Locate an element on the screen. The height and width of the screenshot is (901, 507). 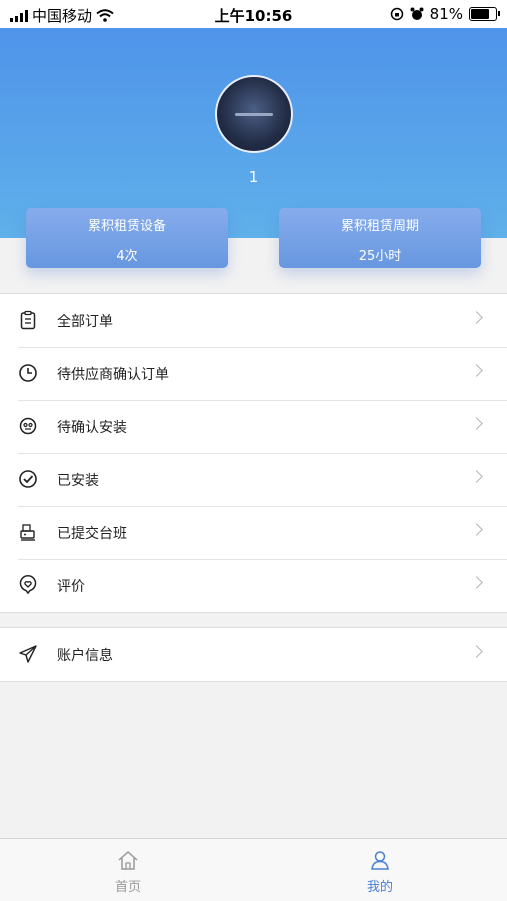
menu-item-label: 已安装 is located at coordinates (78, 481).